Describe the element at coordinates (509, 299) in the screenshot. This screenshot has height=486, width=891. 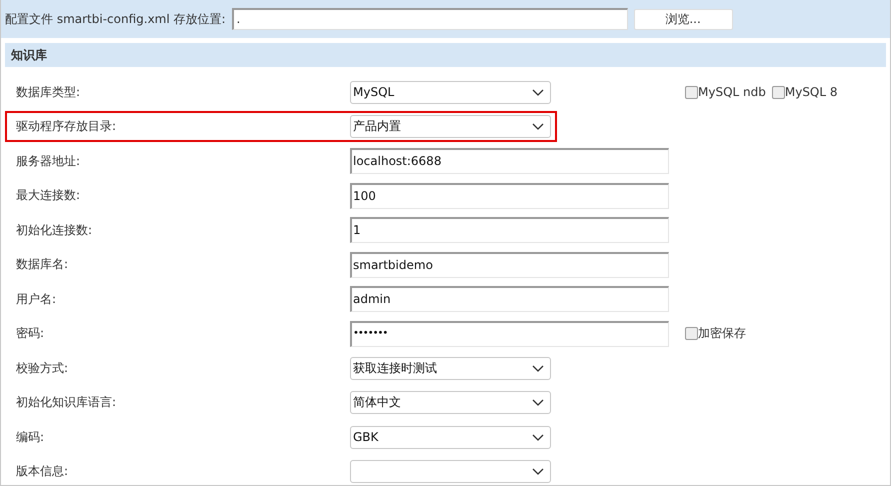
I see `input-field: admin` at that location.